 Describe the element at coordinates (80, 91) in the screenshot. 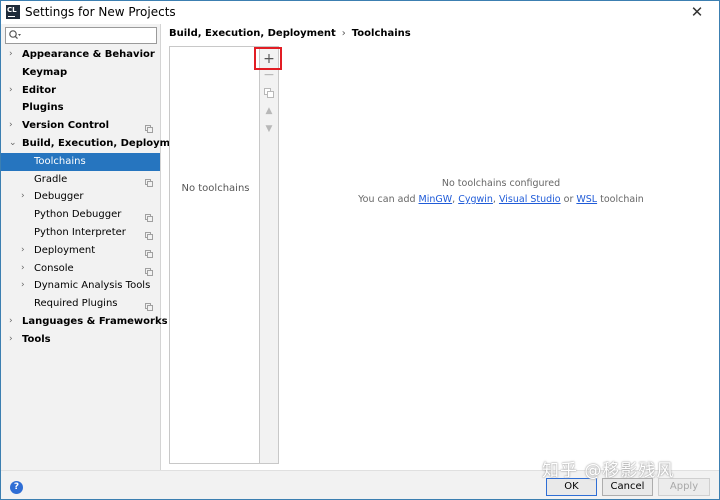

I see `sidebar-item-editor: › Editor` at that location.